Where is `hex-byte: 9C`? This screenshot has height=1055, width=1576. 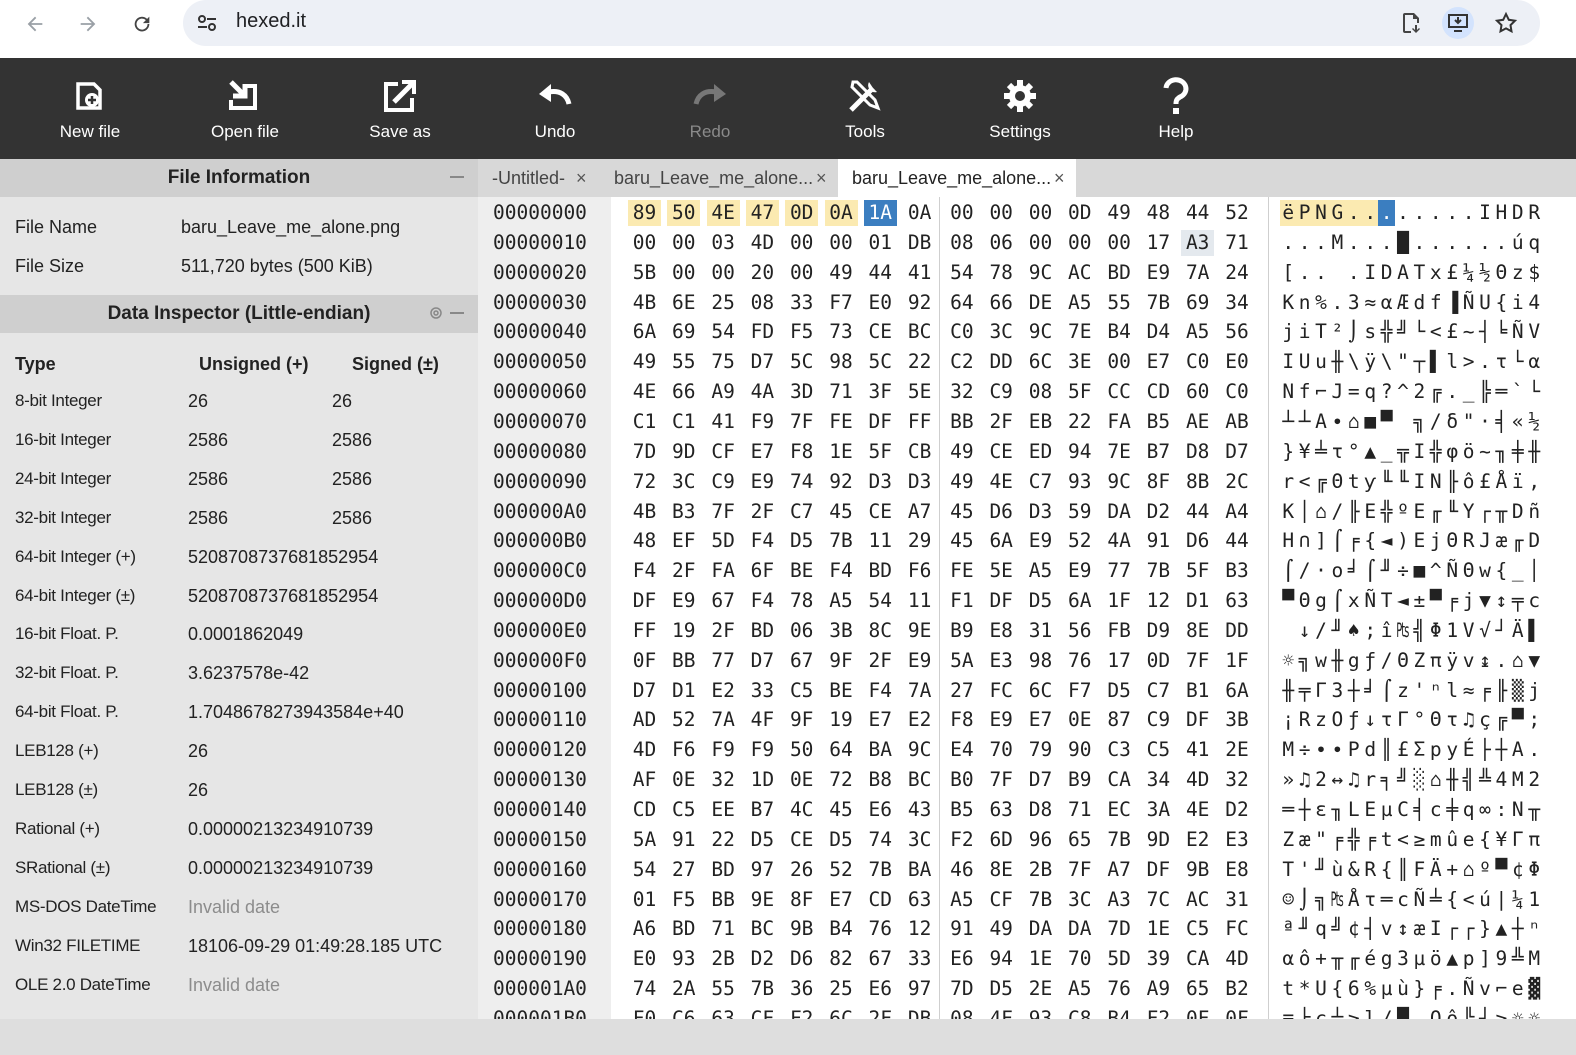 hex-byte: 9C is located at coordinates (919, 750).